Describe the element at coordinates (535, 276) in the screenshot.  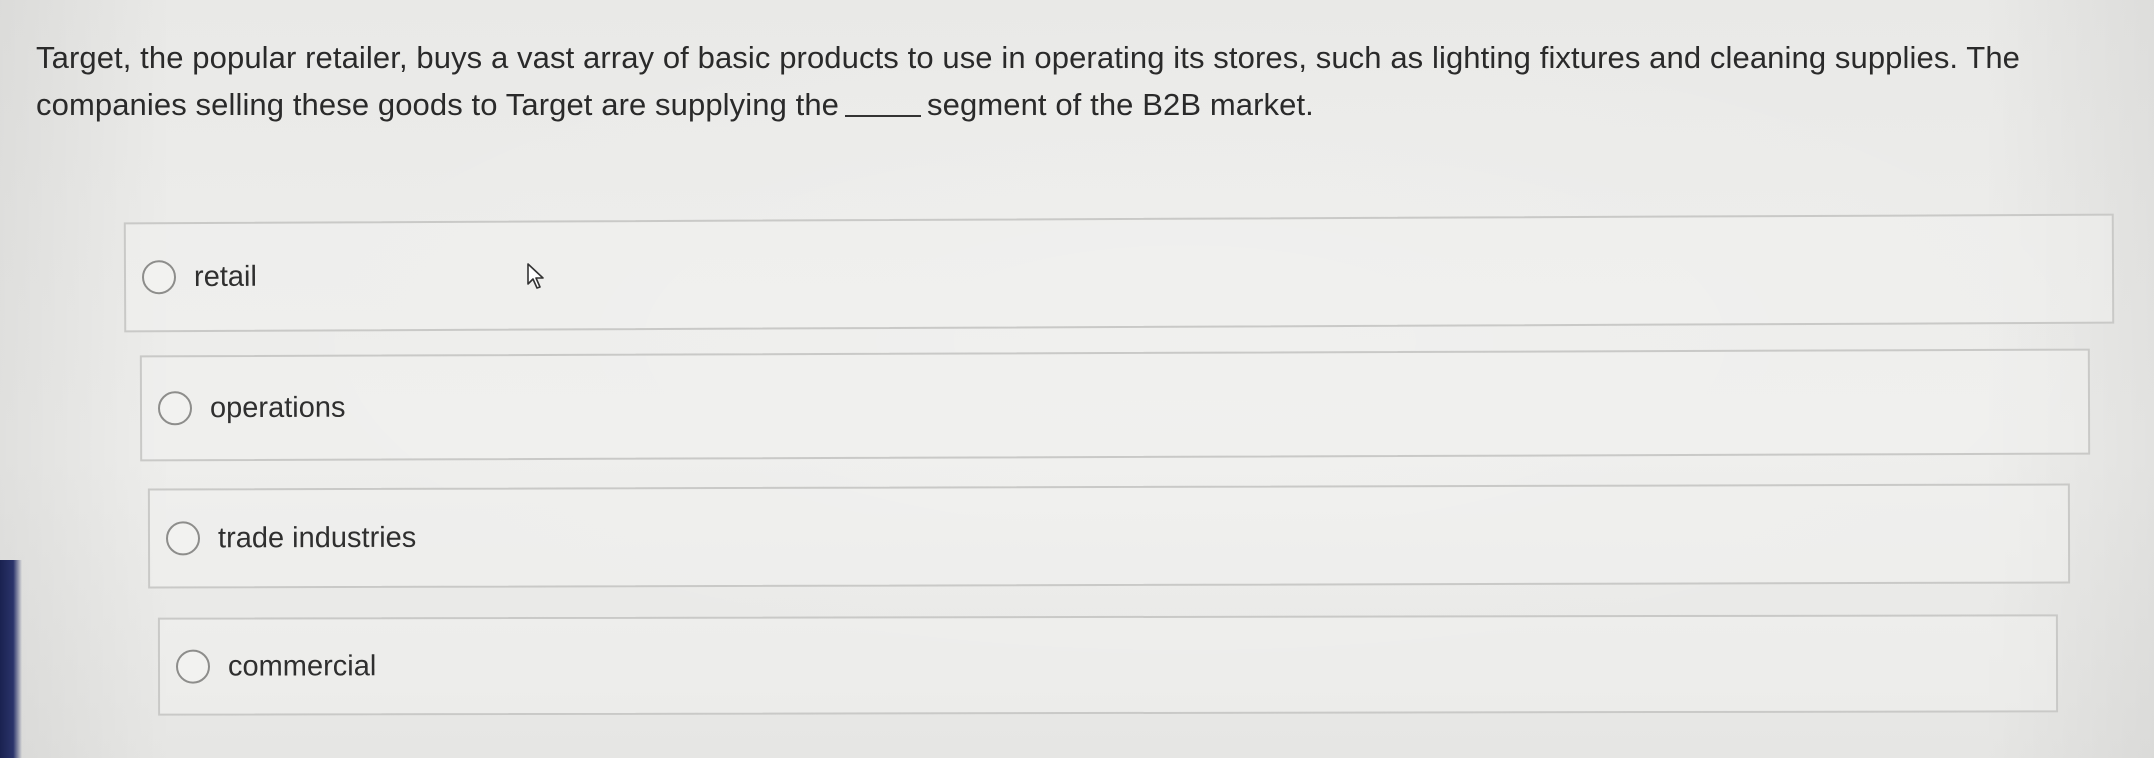
I see `mouse-pointer-icon` at that location.